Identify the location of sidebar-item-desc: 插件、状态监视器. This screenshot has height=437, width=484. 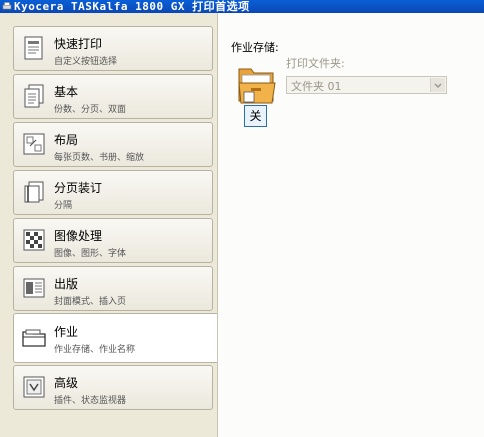
(90, 401).